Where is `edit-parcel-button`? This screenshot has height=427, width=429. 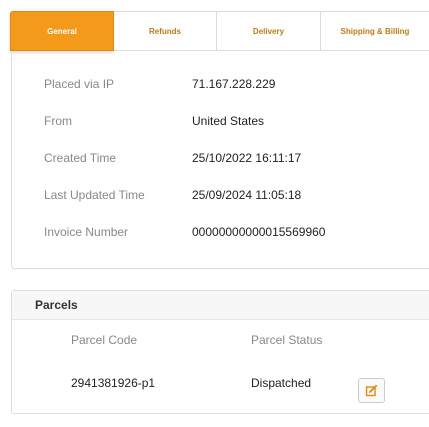 edit-parcel-button is located at coordinates (371, 390).